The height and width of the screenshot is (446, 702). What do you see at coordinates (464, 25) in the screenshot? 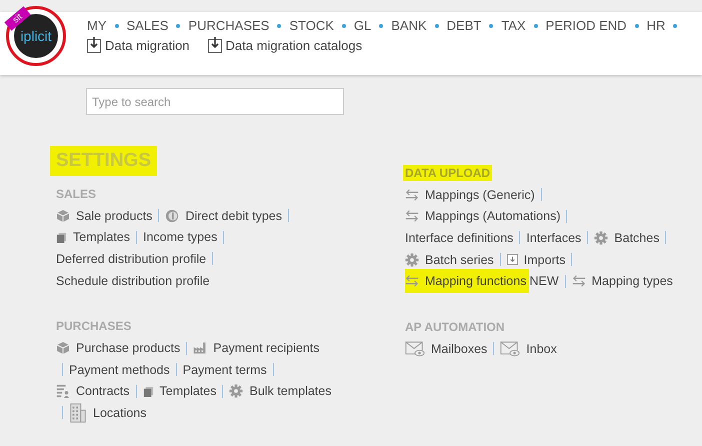
I see `nav-menu-item: DEBT` at bounding box center [464, 25].